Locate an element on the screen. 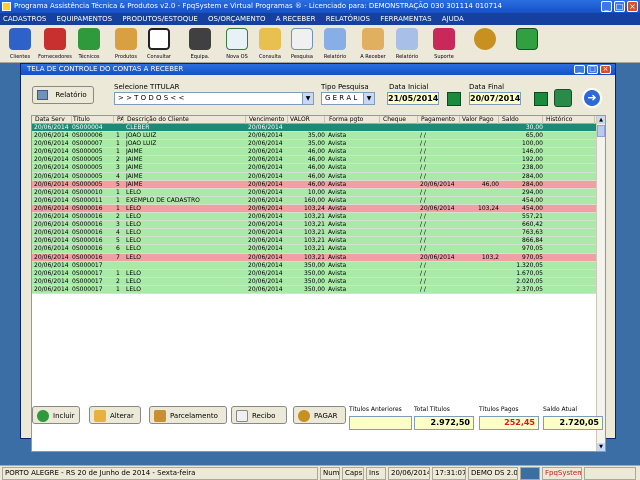 The width and height of the screenshot is (640, 480). menu-produtos-estoque: PRODUTOS/ESTOQUE is located at coordinates (159, 19).